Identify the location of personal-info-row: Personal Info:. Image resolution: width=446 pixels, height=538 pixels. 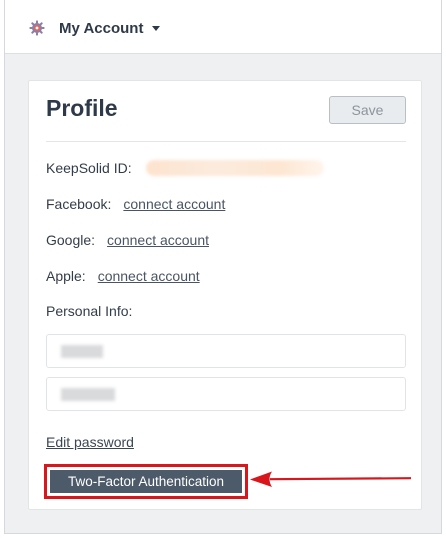
(89, 311).